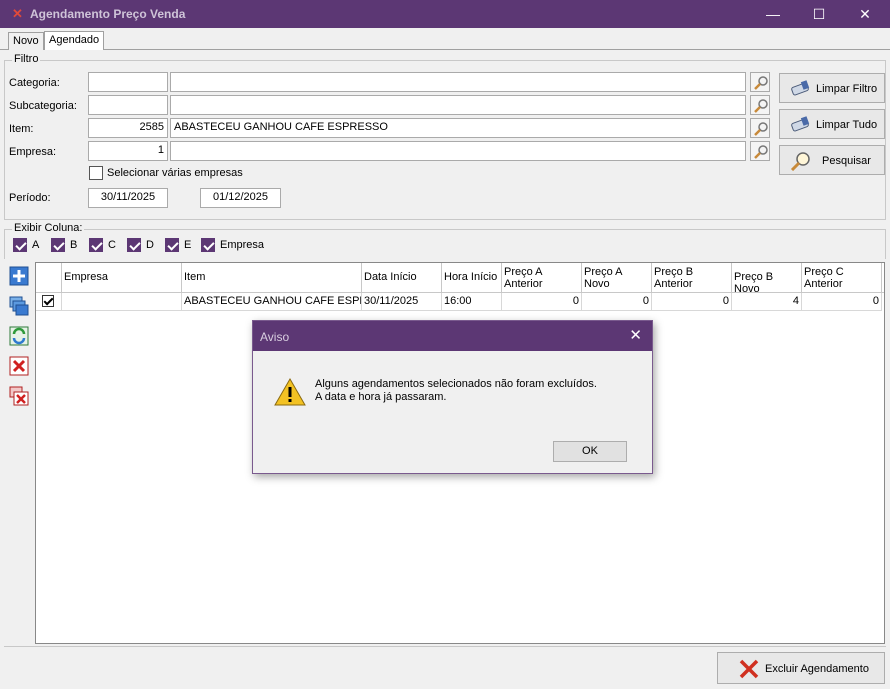  I want to click on empresa-lookup-button, so click(760, 151).